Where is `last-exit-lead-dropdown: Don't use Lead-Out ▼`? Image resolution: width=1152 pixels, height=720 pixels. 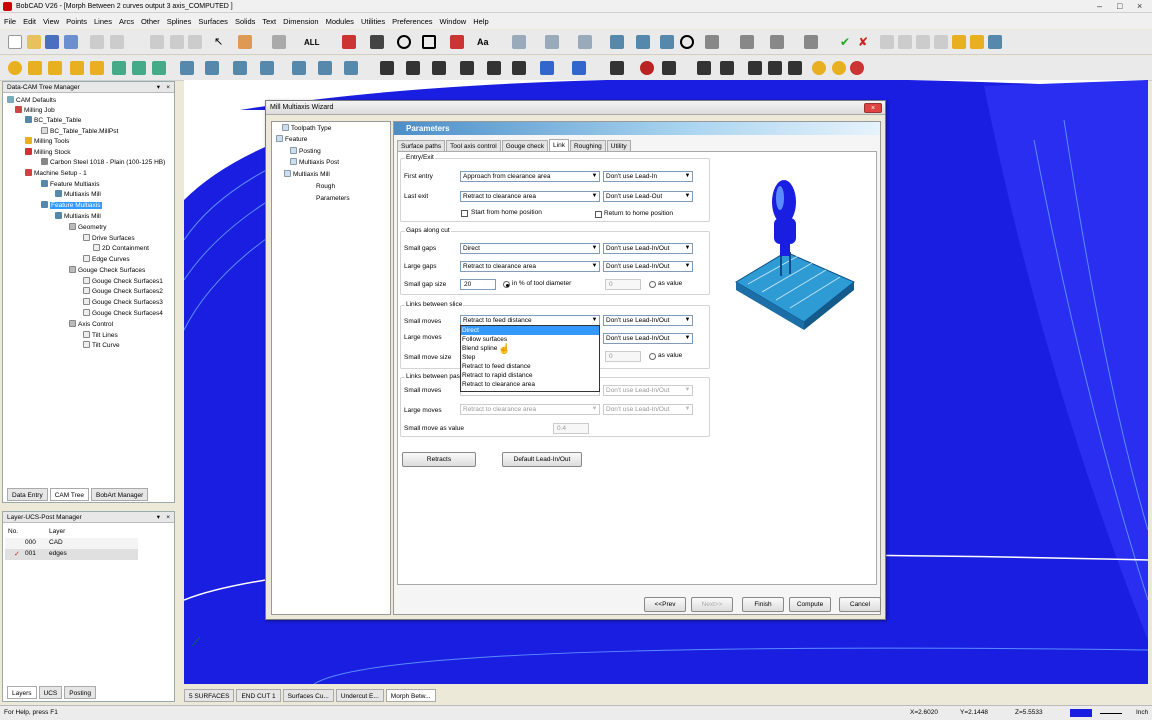 last-exit-lead-dropdown: Don't use Lead-Out ▼ is located at coordinates (648, 196).